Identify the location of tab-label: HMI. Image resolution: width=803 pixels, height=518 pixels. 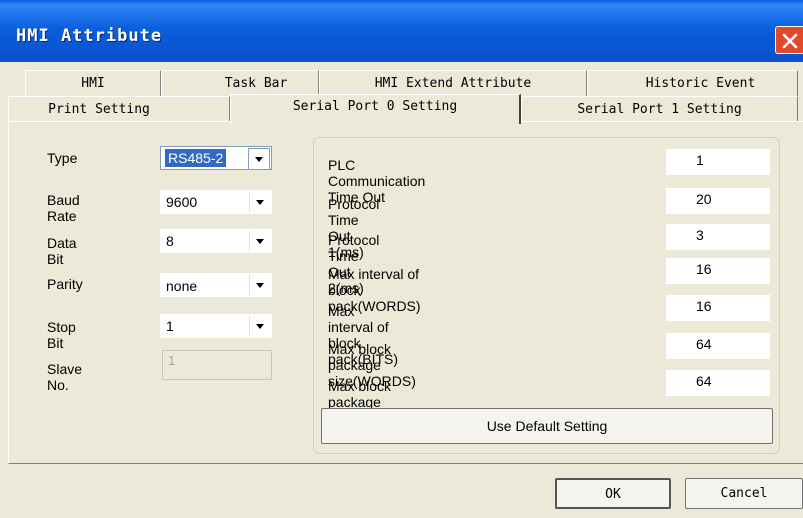
(93, 83).